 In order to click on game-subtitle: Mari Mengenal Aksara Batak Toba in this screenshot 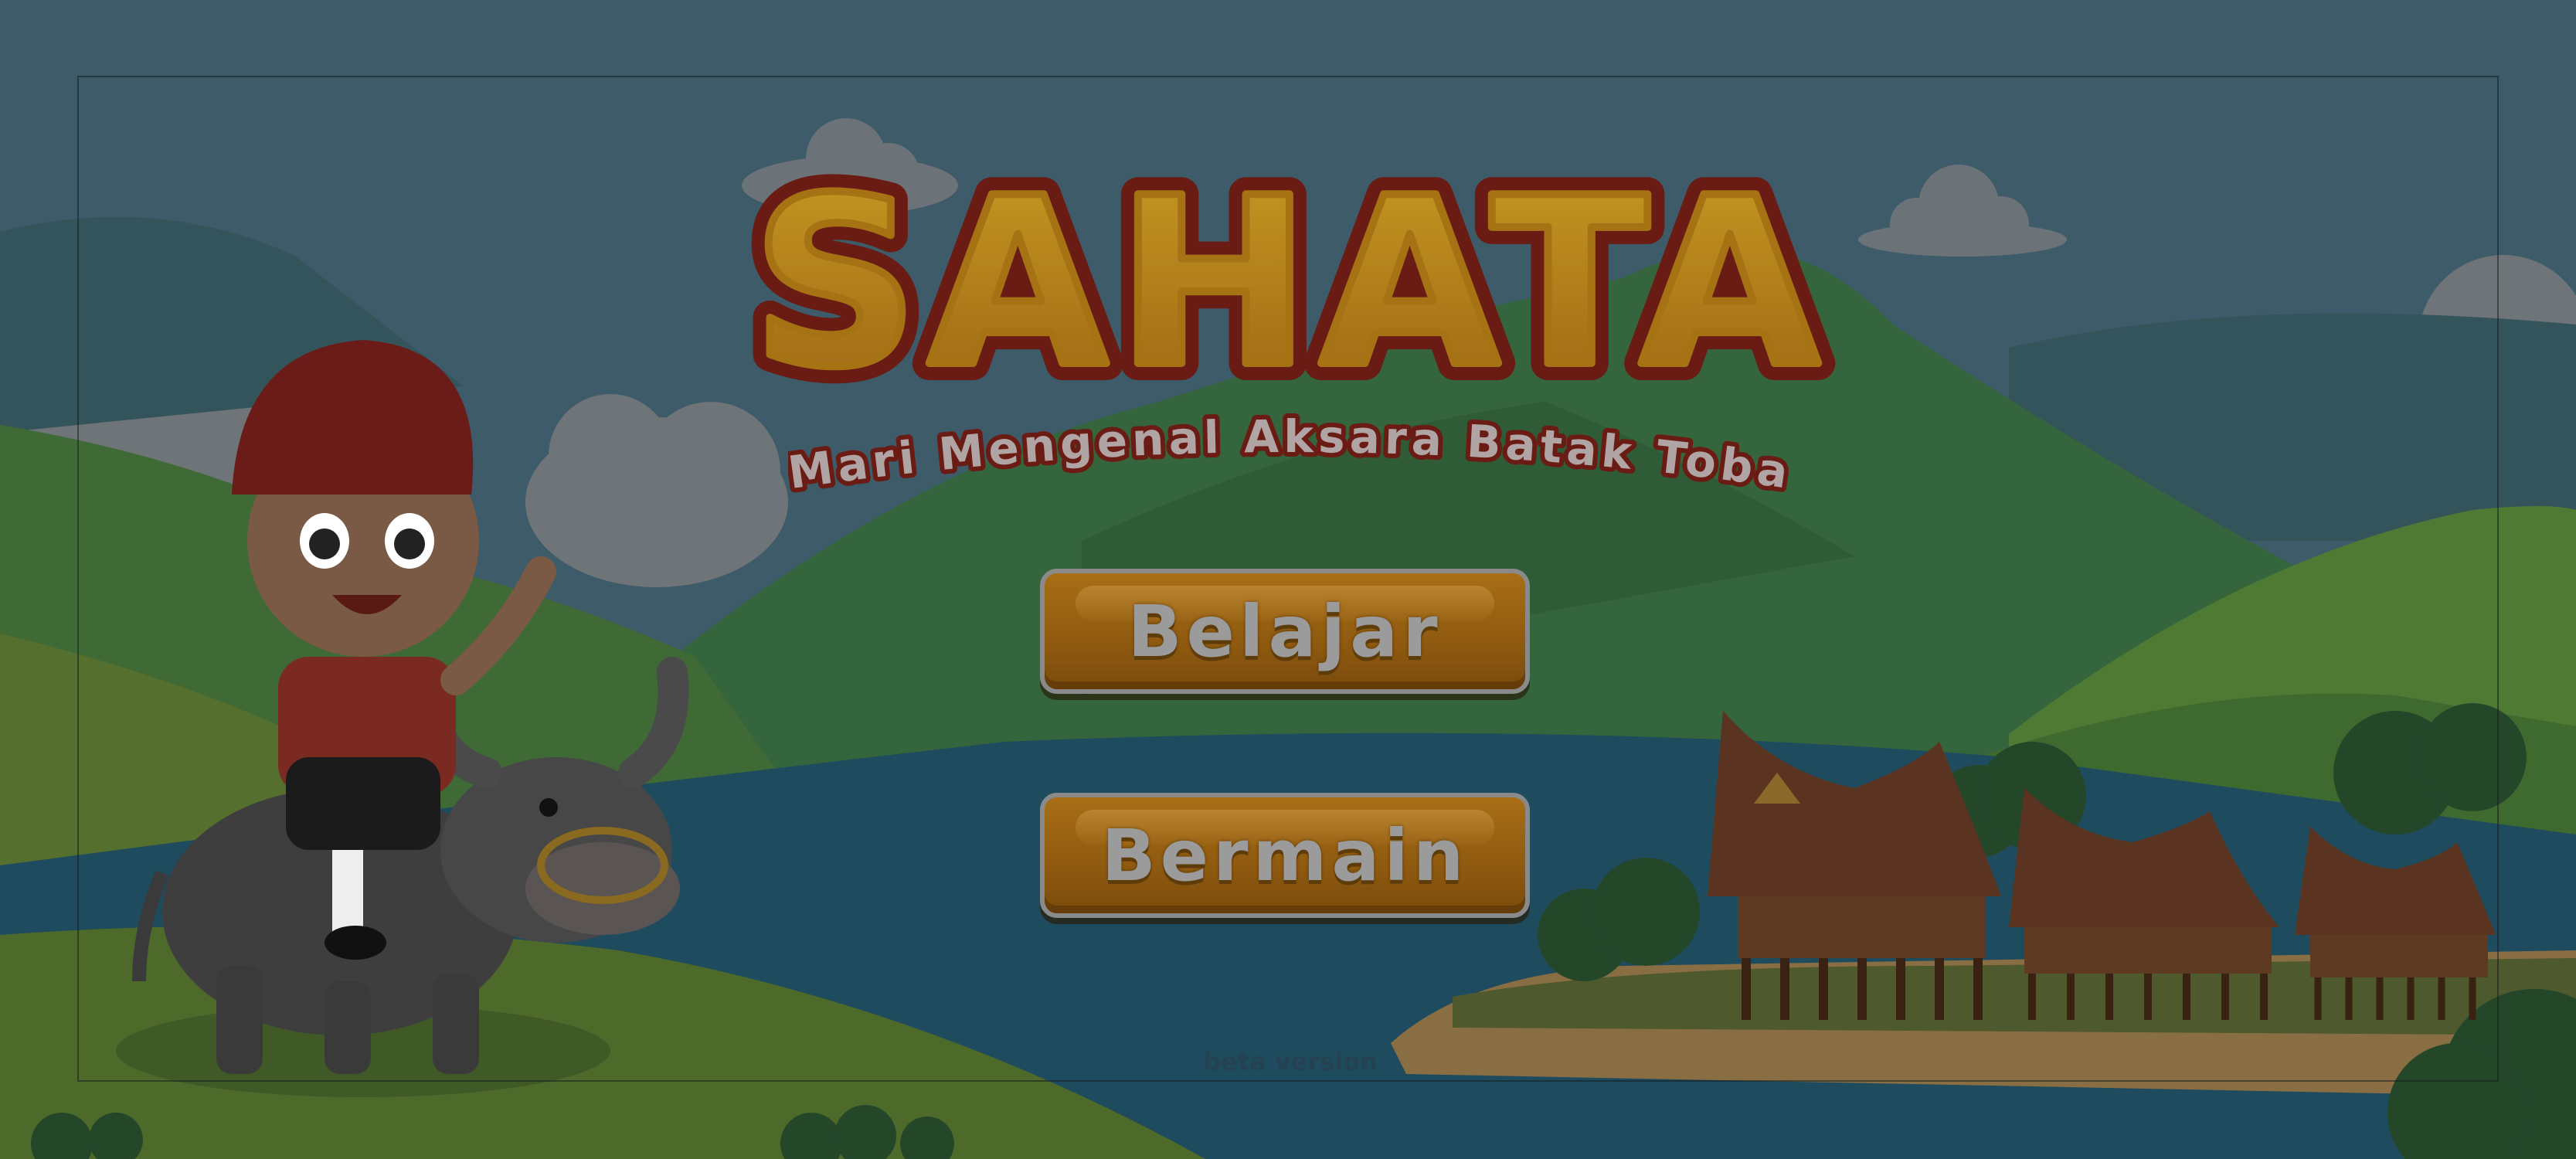, I will do `click(1290, 455)`.